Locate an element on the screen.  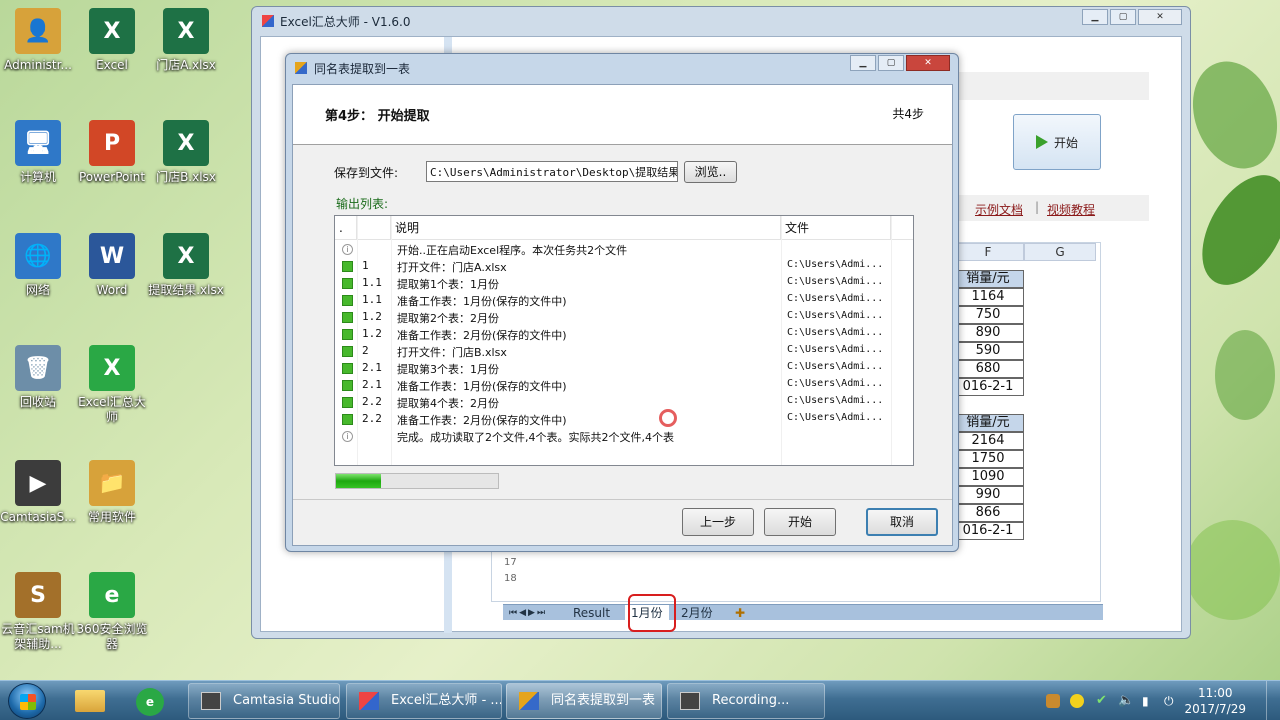
previous-step-button: 上一步 is located at coordinates (718, 522).